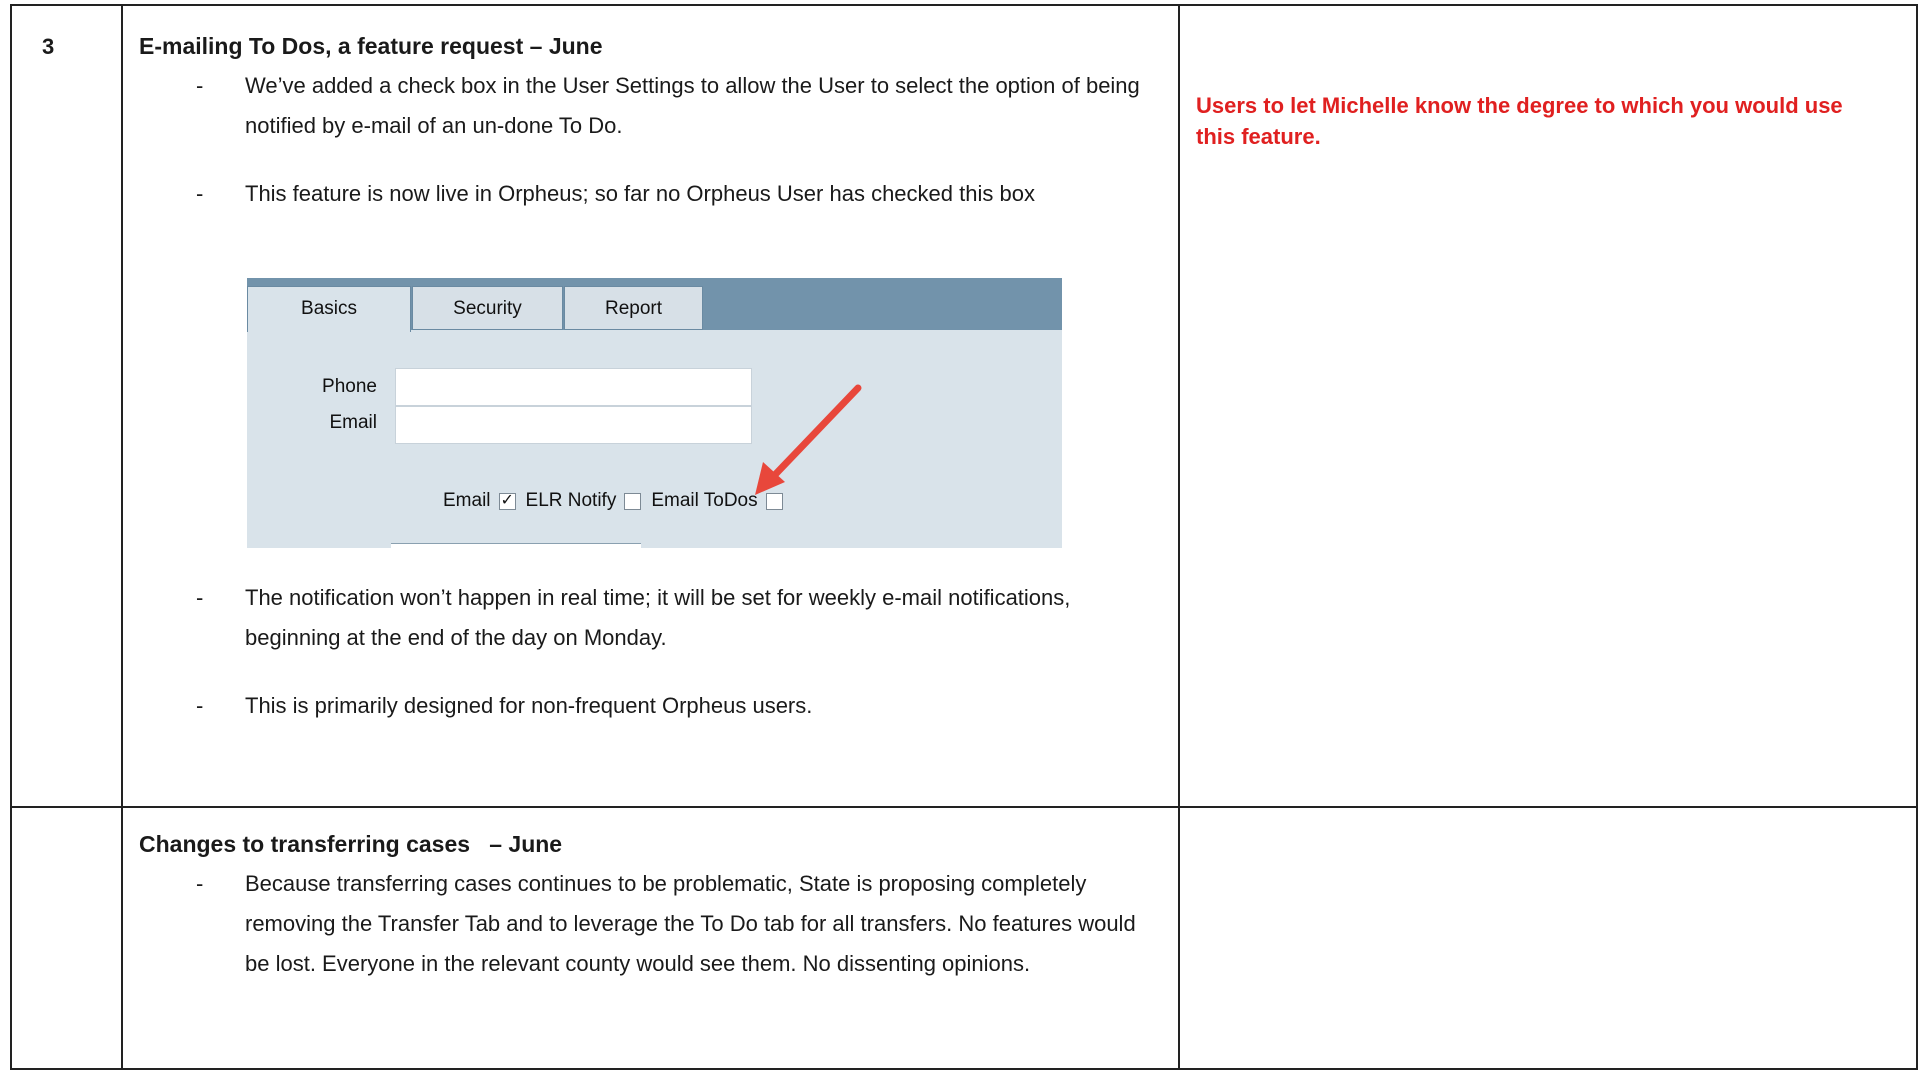 This screenshot has width=1921, height=1070. I want to click on tab-basics: Basics, so click(329, 309).